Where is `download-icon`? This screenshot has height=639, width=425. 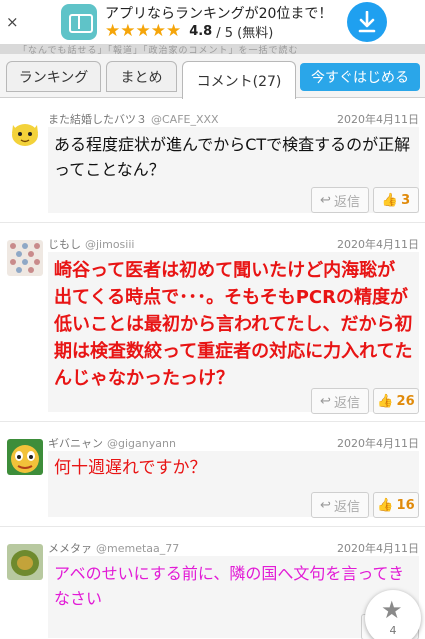 download-icon is located at coordinates (367, 22).